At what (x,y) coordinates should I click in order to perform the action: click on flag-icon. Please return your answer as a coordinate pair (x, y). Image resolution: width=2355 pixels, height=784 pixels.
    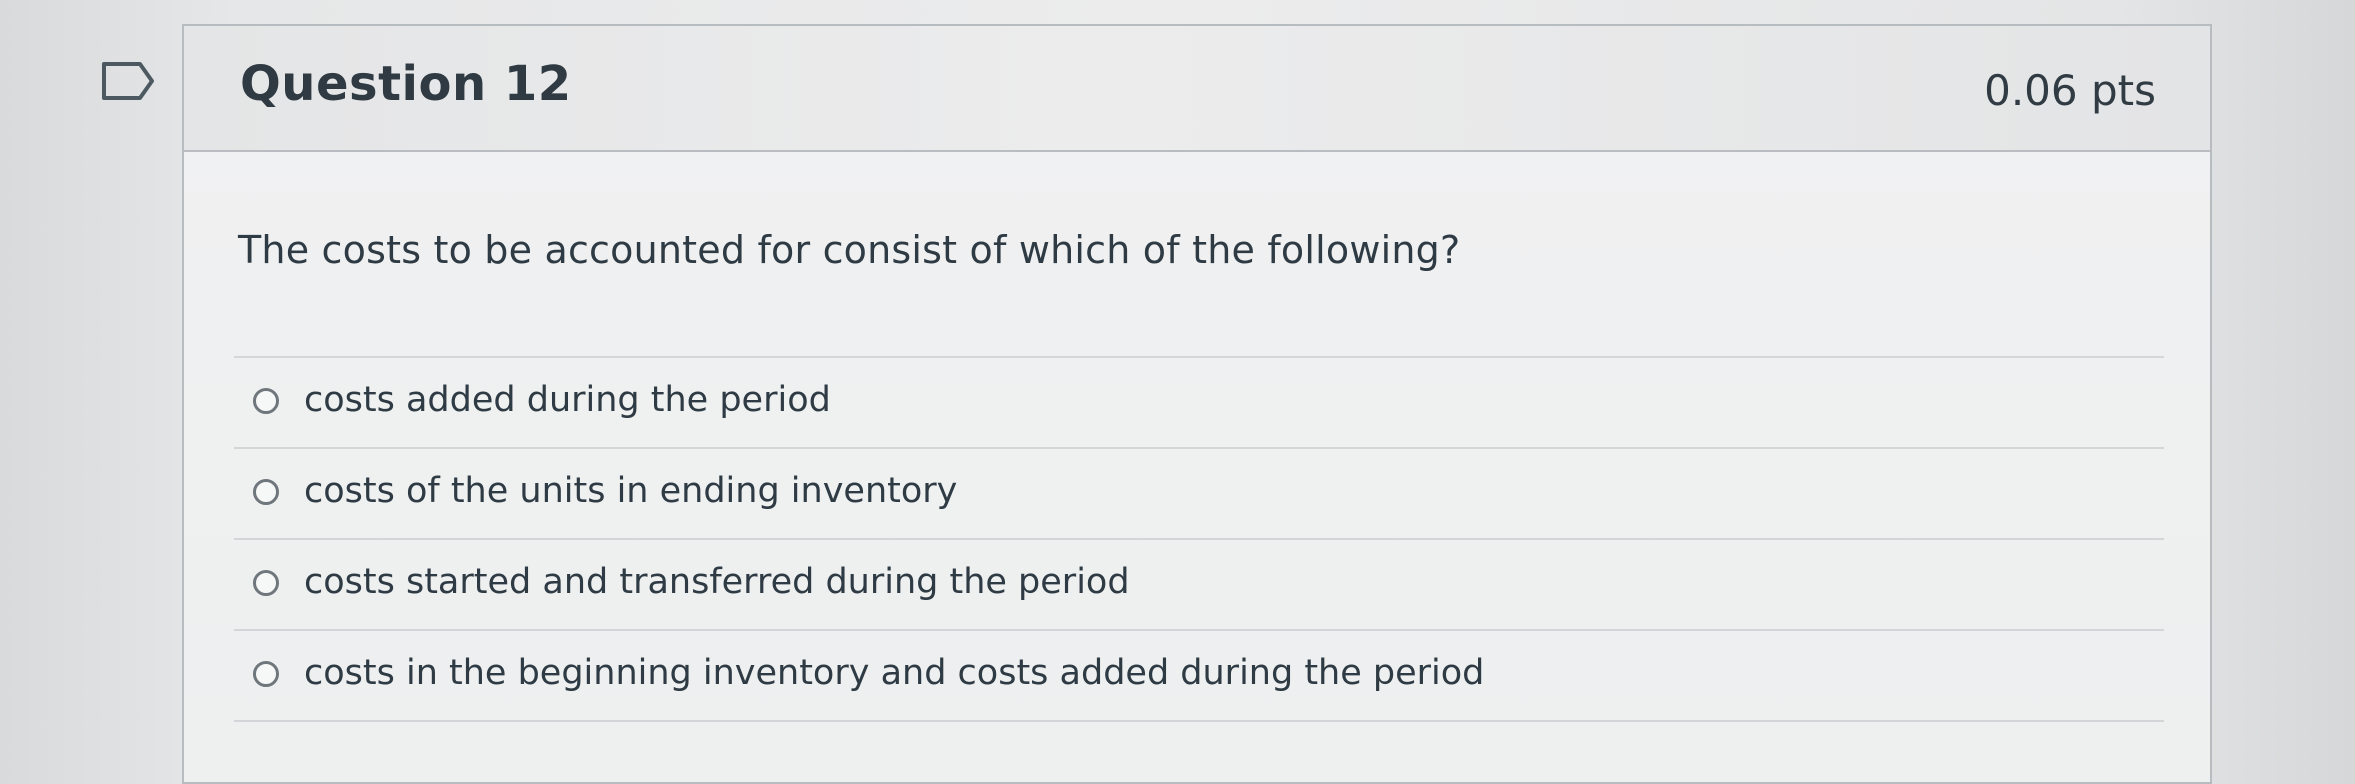
    Looking at the image, I should click on (128, 81).